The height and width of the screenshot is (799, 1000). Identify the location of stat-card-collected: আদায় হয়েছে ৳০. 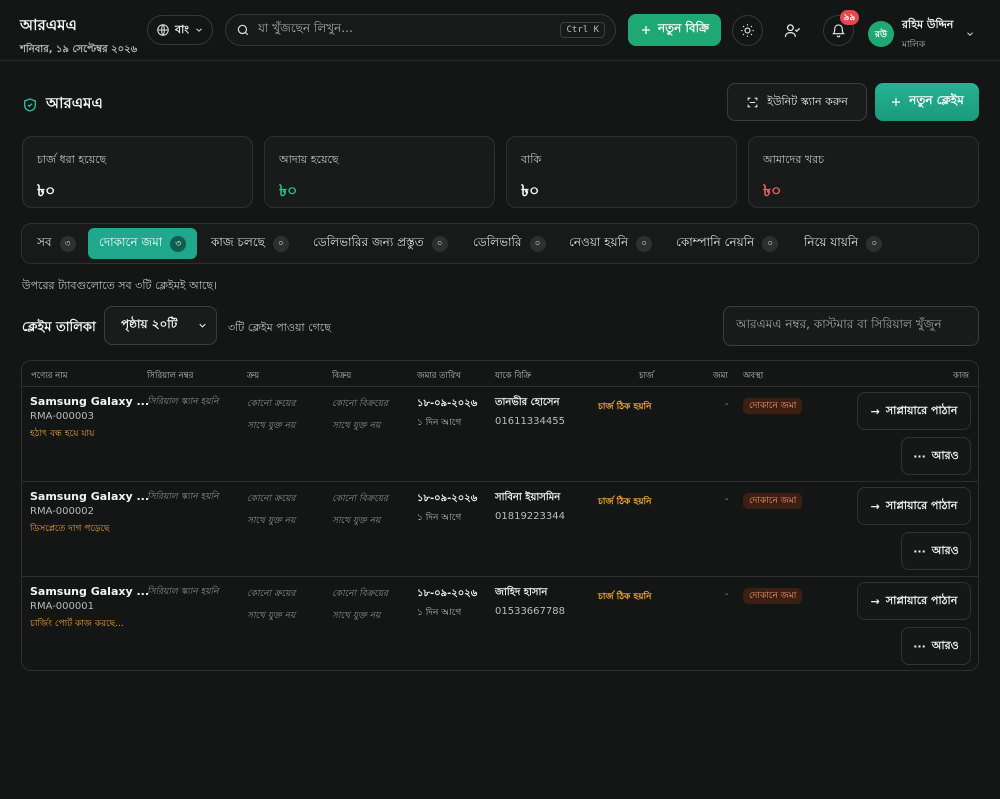
(379, 172).